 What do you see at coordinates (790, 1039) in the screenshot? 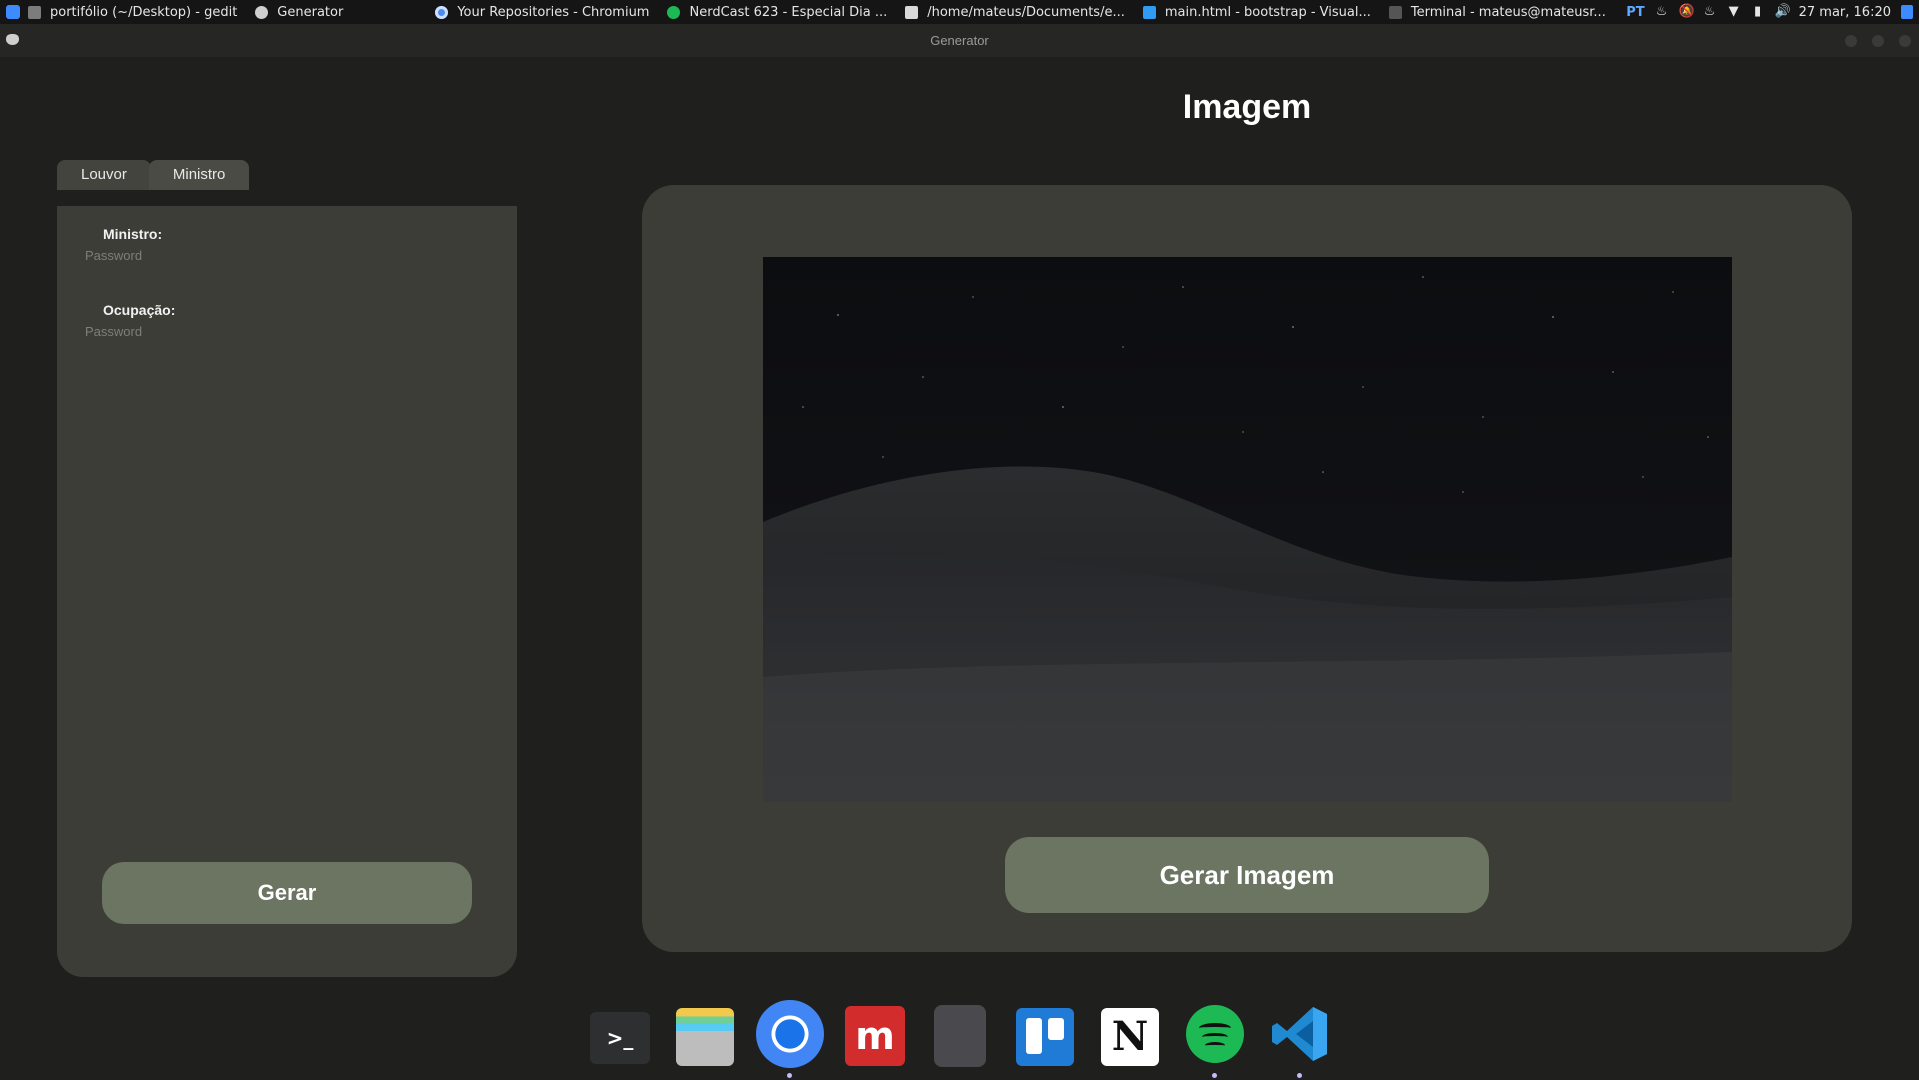
I see `chromium-app-icon` at bounding box center [790, 1039].